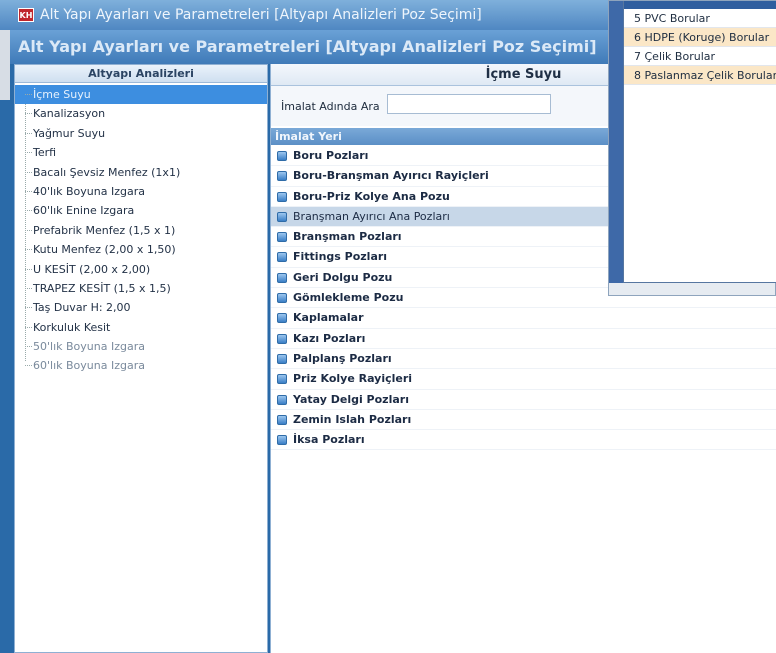 The width and height of the screenshot is (776, 653). Describe the element at coordinates (700, 75) in the screenshot. I see `pipe-list-item: 8 Paslanmaz Çelik Borular` at that location.